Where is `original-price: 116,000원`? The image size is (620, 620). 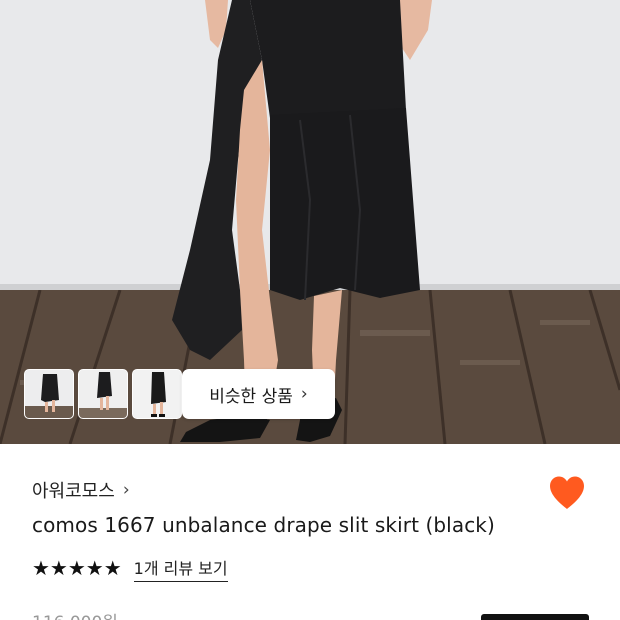
original-price: 116,000원 is located at coordinates (75, 614).